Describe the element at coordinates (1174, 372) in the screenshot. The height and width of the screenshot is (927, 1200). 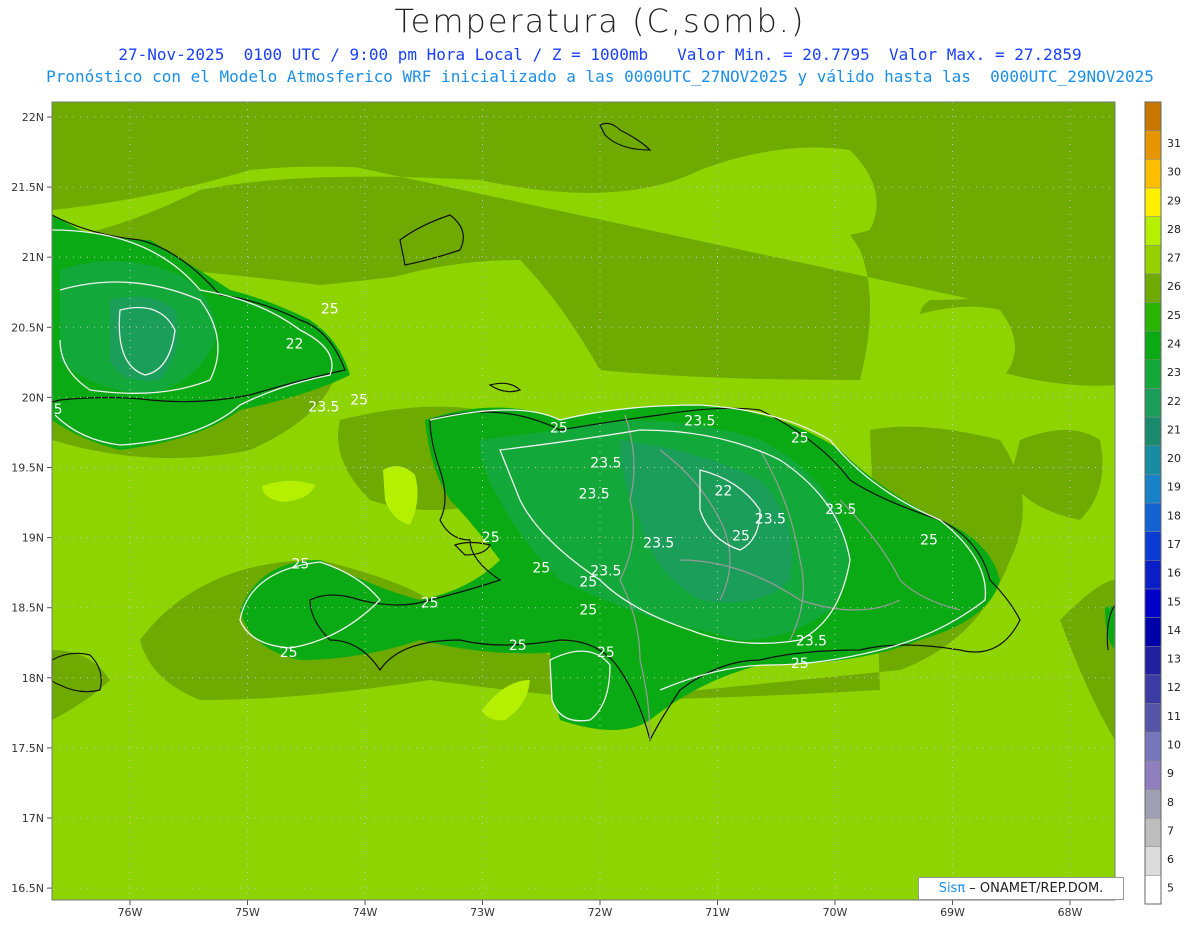
I see `colorbar-label: 23` at that location.